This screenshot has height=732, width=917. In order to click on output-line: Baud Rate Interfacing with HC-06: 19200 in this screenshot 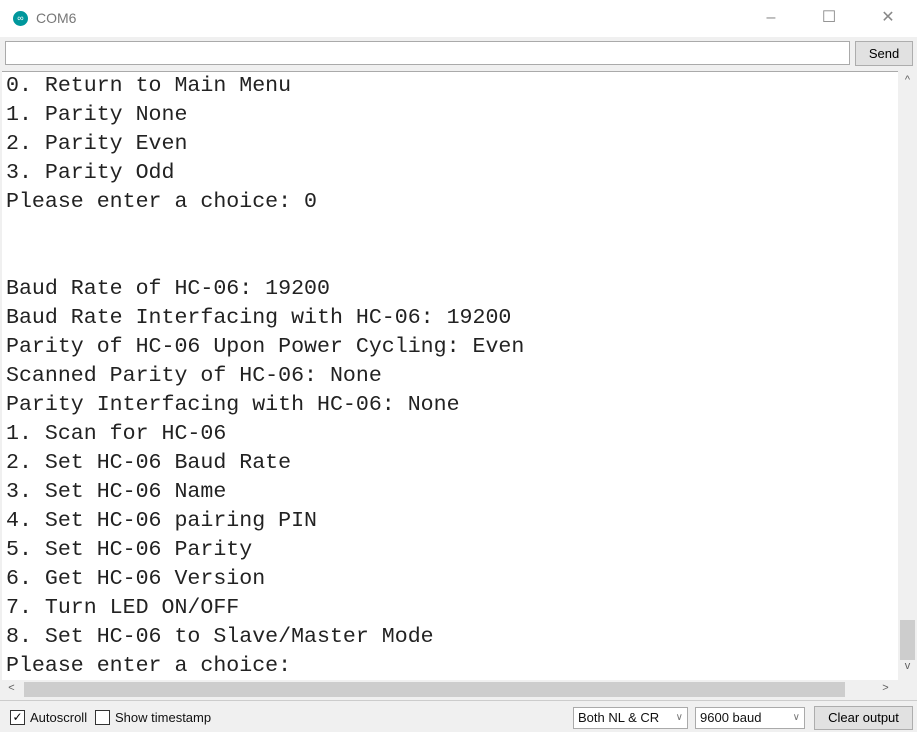, I will do `click(259, 318)`.